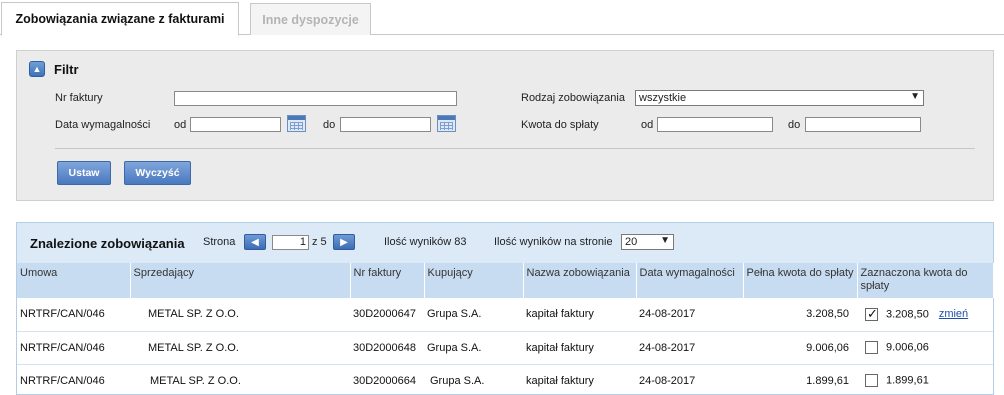  Describe the element at coordinates (647, 242) in the screenshot. I see `per-page-select: 20 ▼` at that location.